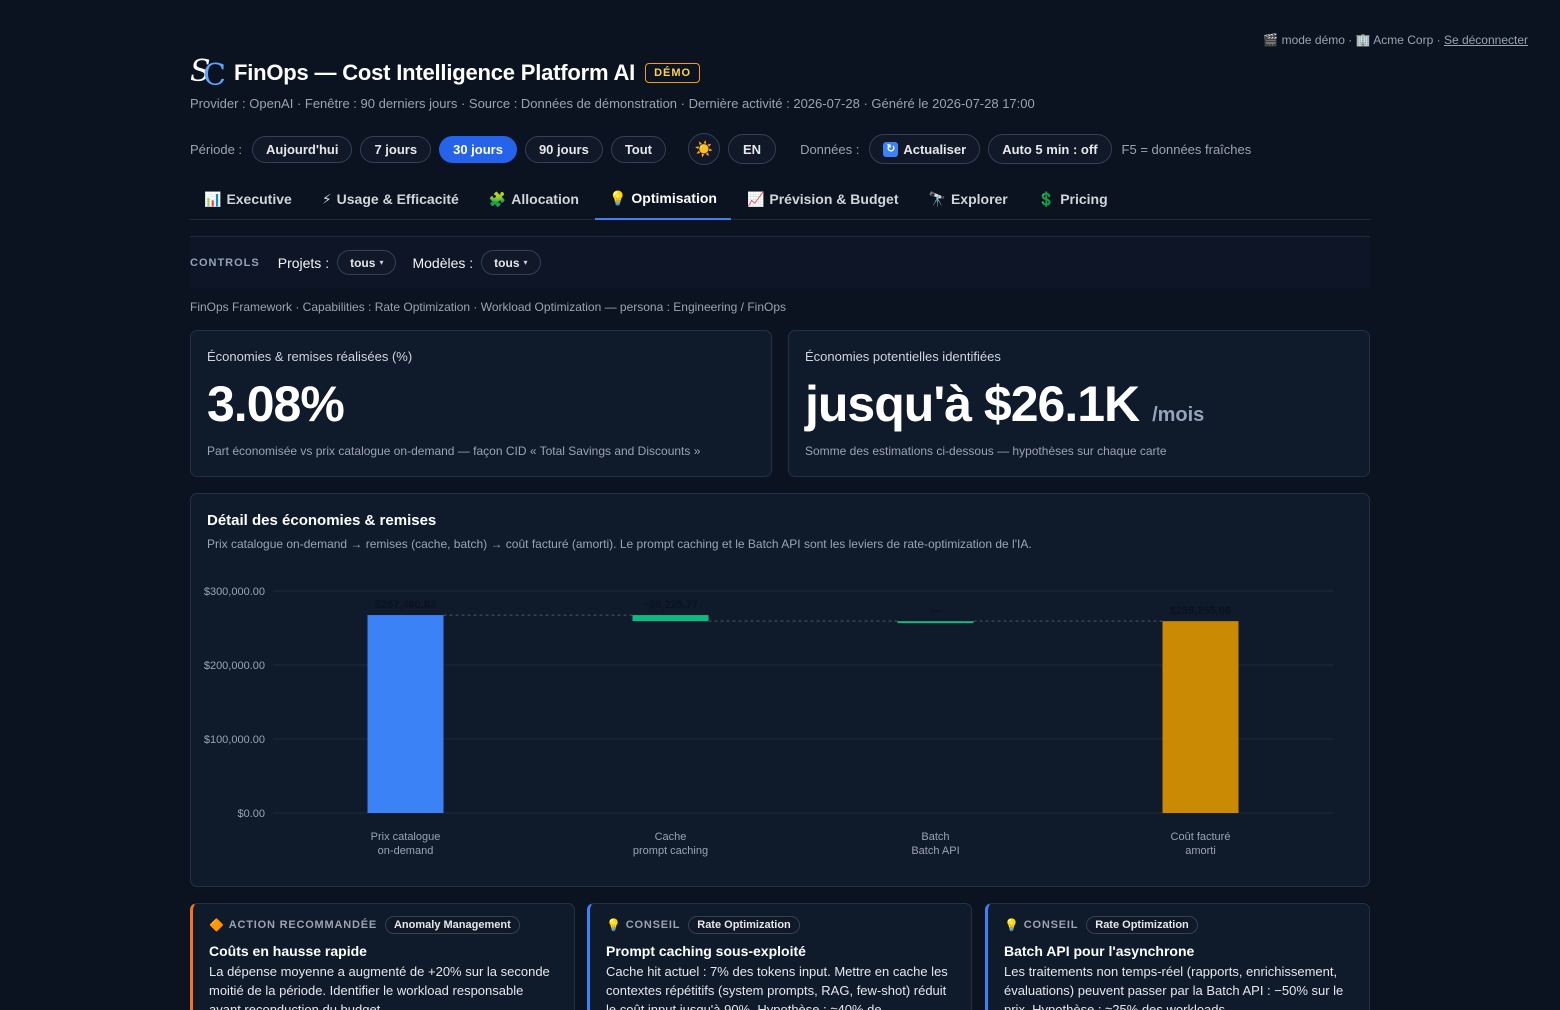 This screenshot has height=1010, width=1560. What do you see at coordinates (397, 199) in the screenshot?
I see `tab-label: Usage & Efficacité` at bounding box center [397, 199].